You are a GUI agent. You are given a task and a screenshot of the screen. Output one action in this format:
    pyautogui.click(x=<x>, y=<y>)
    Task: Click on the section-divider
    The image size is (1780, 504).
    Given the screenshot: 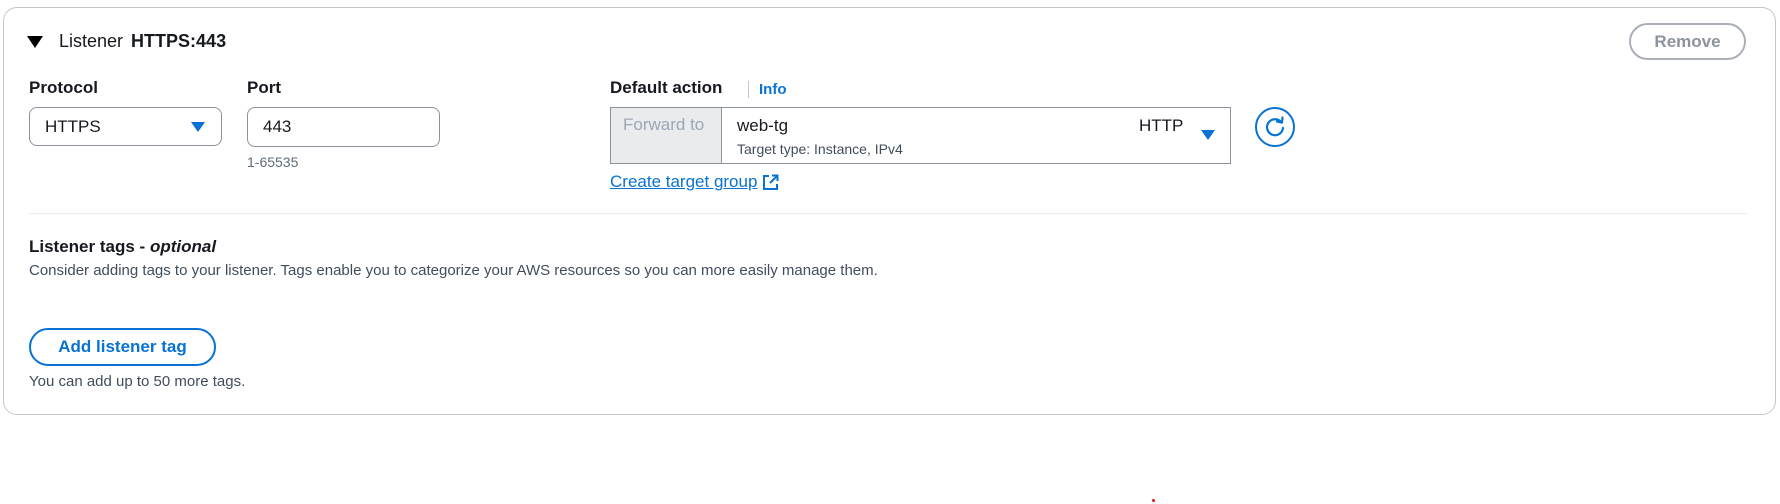 What is the action you would take?
    pyautogui.click(x=888, y=213)
    